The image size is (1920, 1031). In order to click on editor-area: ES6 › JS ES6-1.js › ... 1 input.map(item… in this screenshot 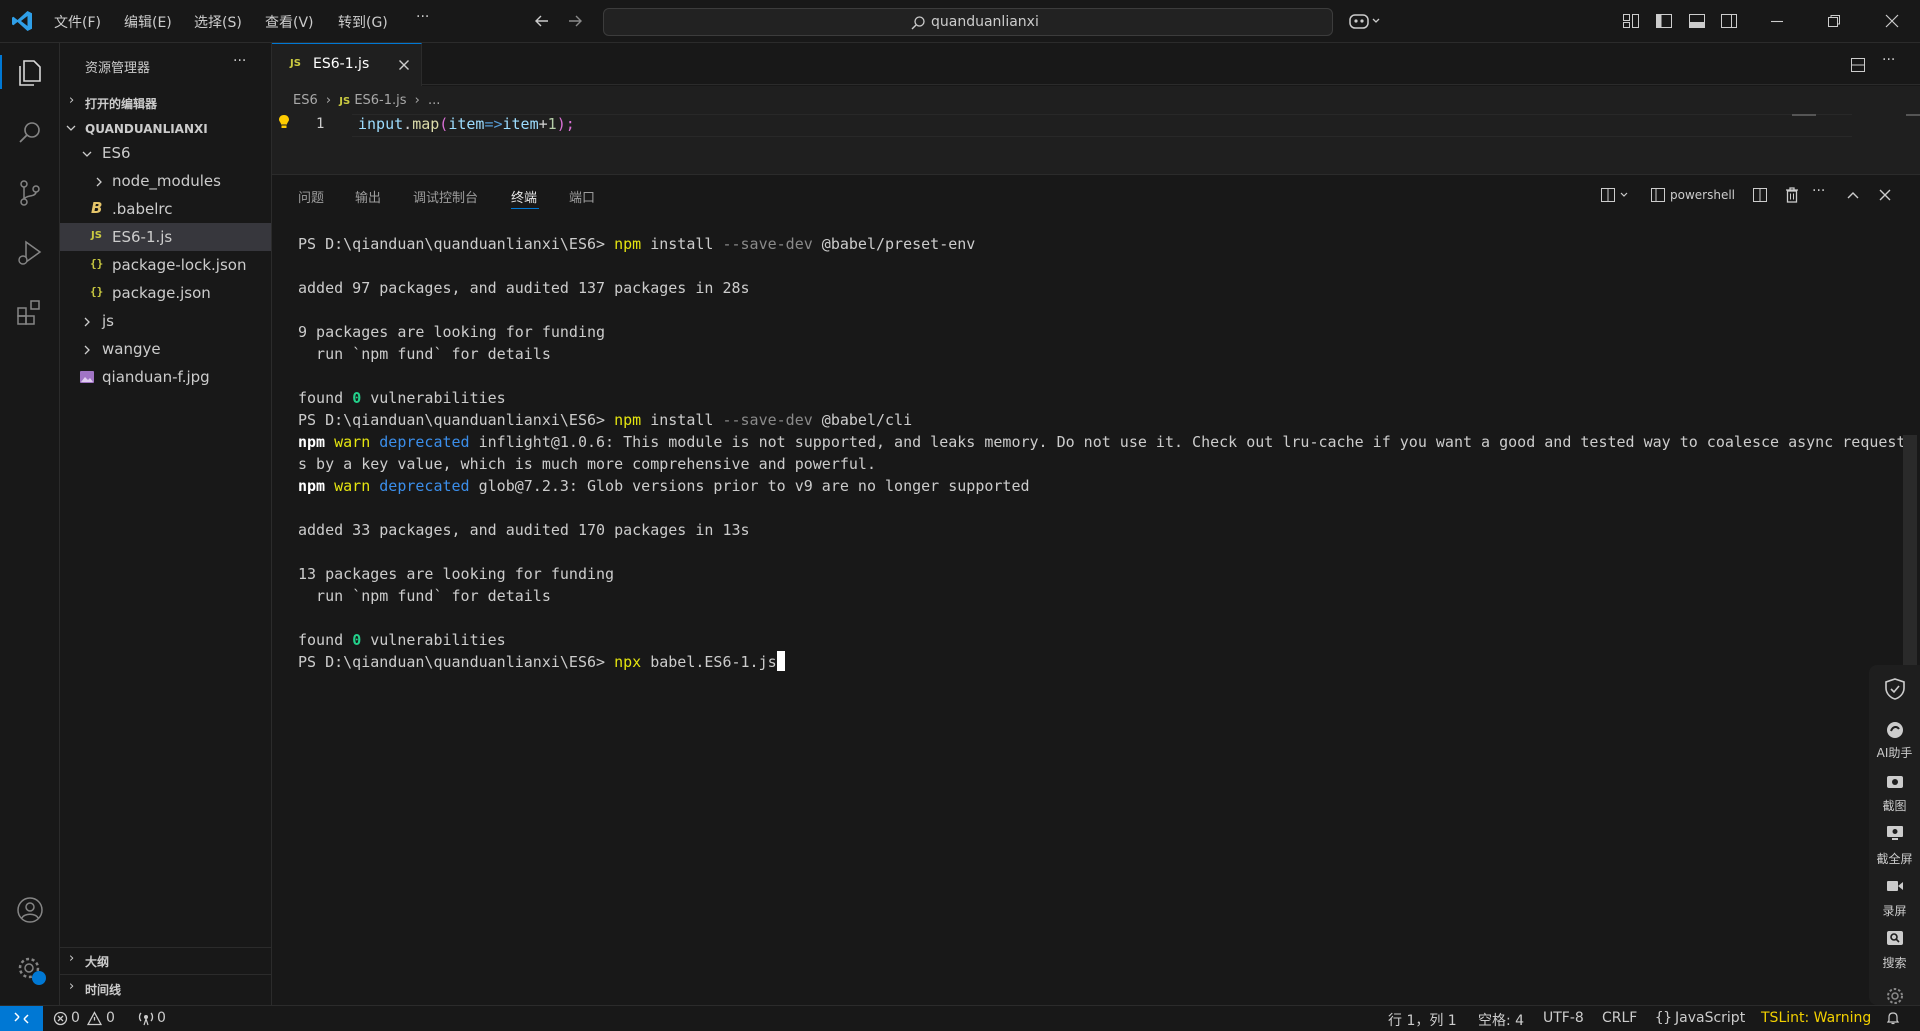, I will do `click(1096, 130)`.